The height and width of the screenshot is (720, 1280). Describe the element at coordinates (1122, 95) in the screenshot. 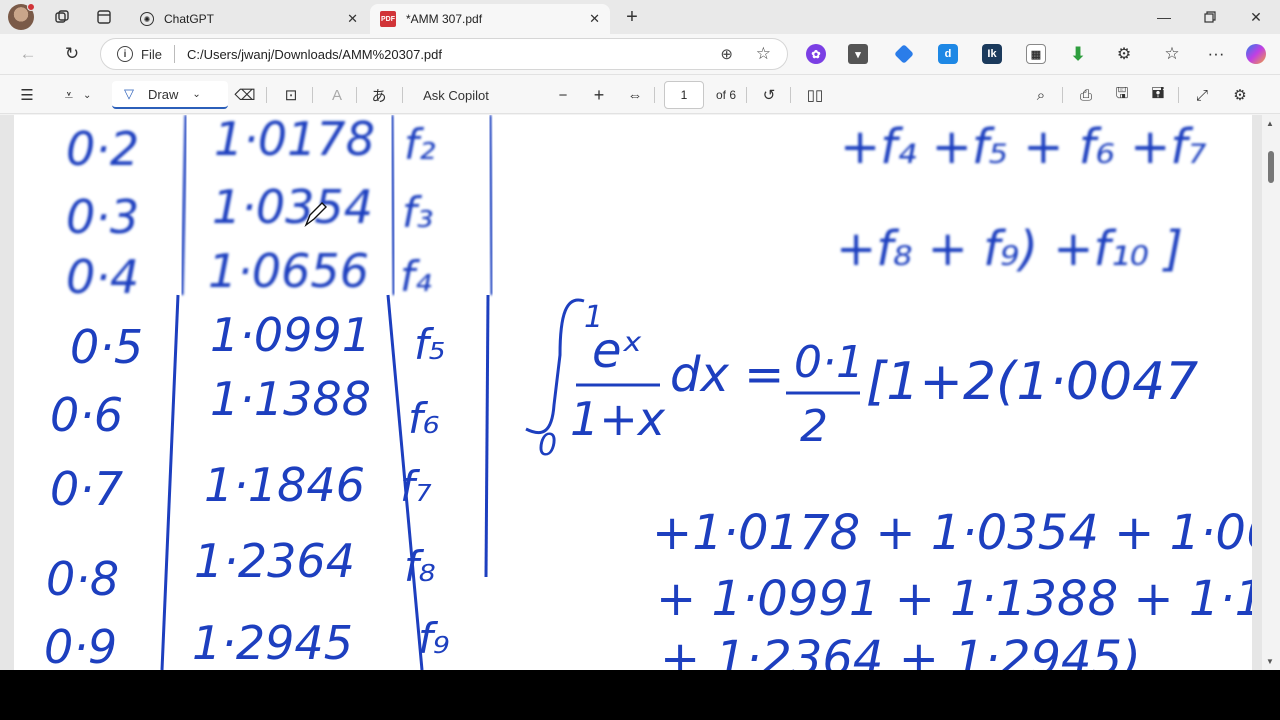

I see `save-icon: 🖫` at that location.